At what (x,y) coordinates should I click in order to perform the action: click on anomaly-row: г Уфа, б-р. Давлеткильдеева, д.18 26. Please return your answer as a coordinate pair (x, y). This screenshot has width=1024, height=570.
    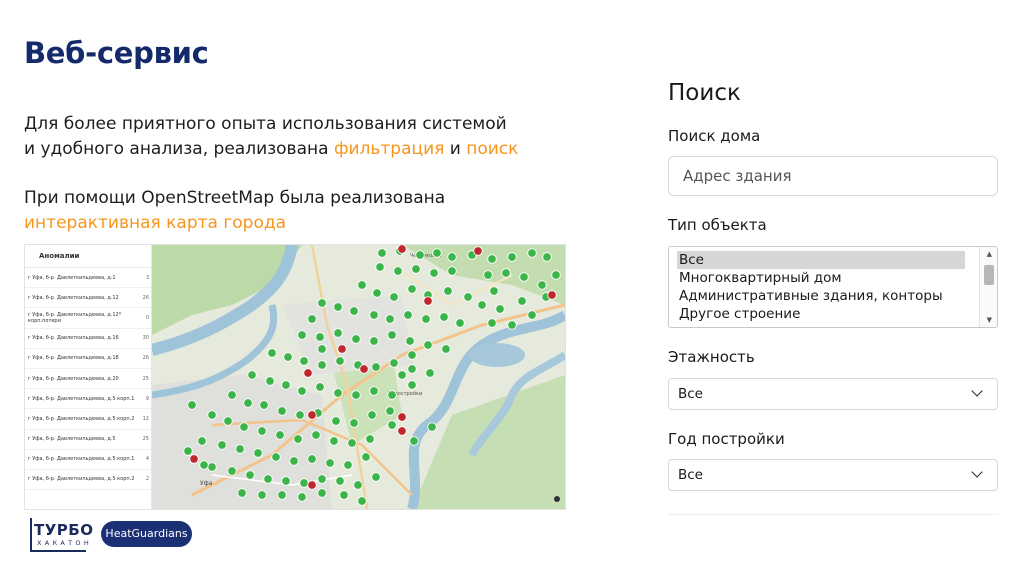
    Looking at the image, I should click on (88, 359).